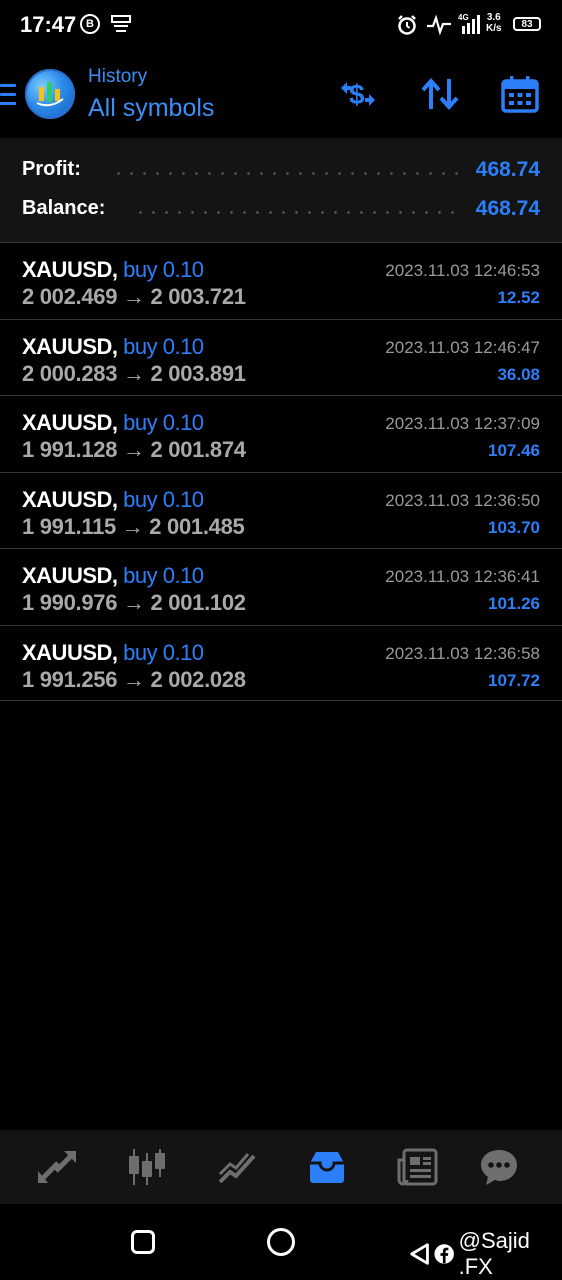 The image size is (562, 1280). Describe the element at coordinates (134, 680) in the screenshot. I see `trade-prices: 1 991.256 → 2 002.028` at that location.